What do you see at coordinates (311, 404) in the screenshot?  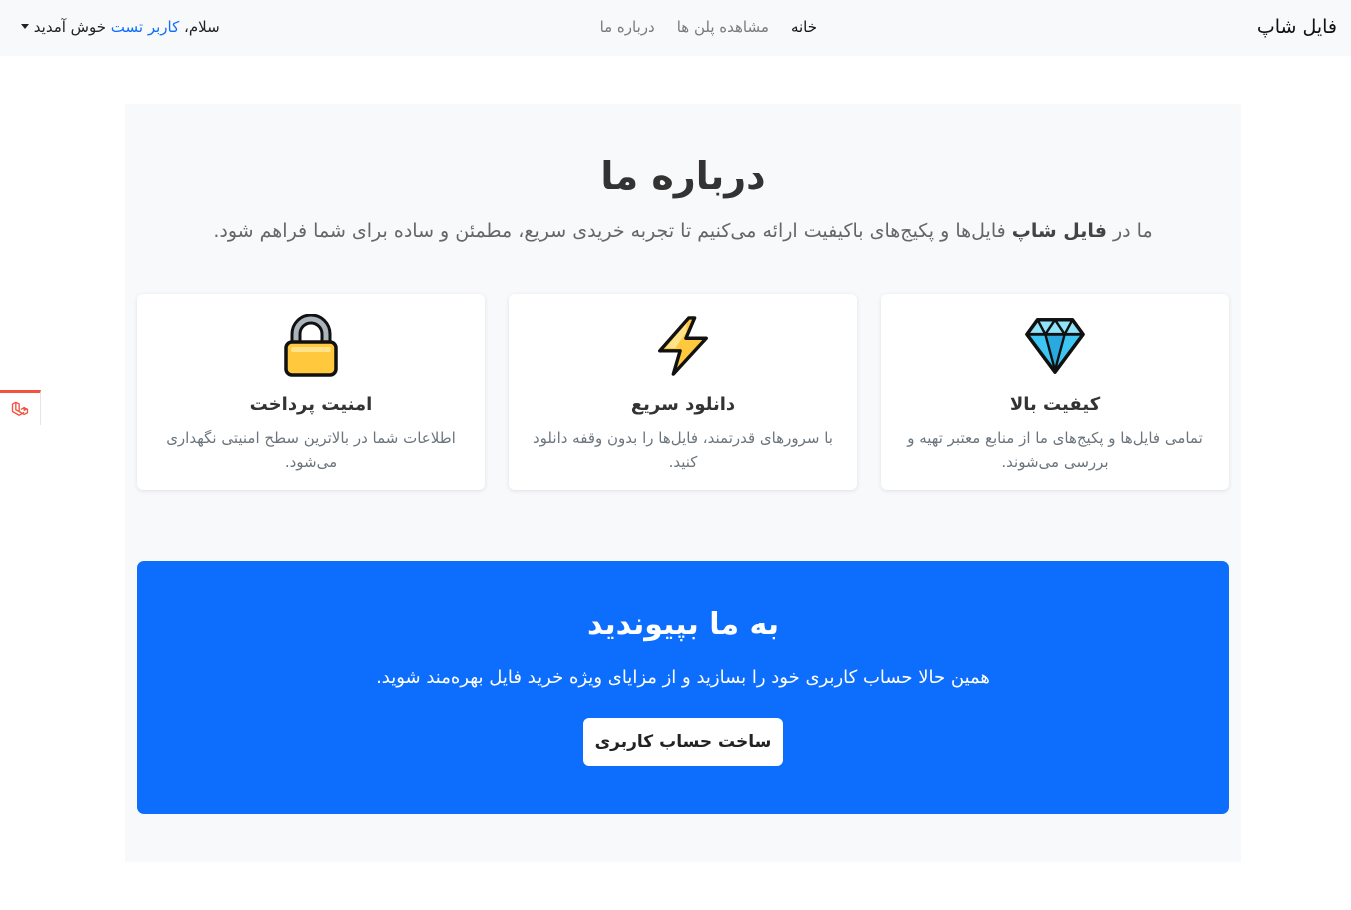 I see `feature-title: امنیت پرداخت` at bounding box center [311, 404].